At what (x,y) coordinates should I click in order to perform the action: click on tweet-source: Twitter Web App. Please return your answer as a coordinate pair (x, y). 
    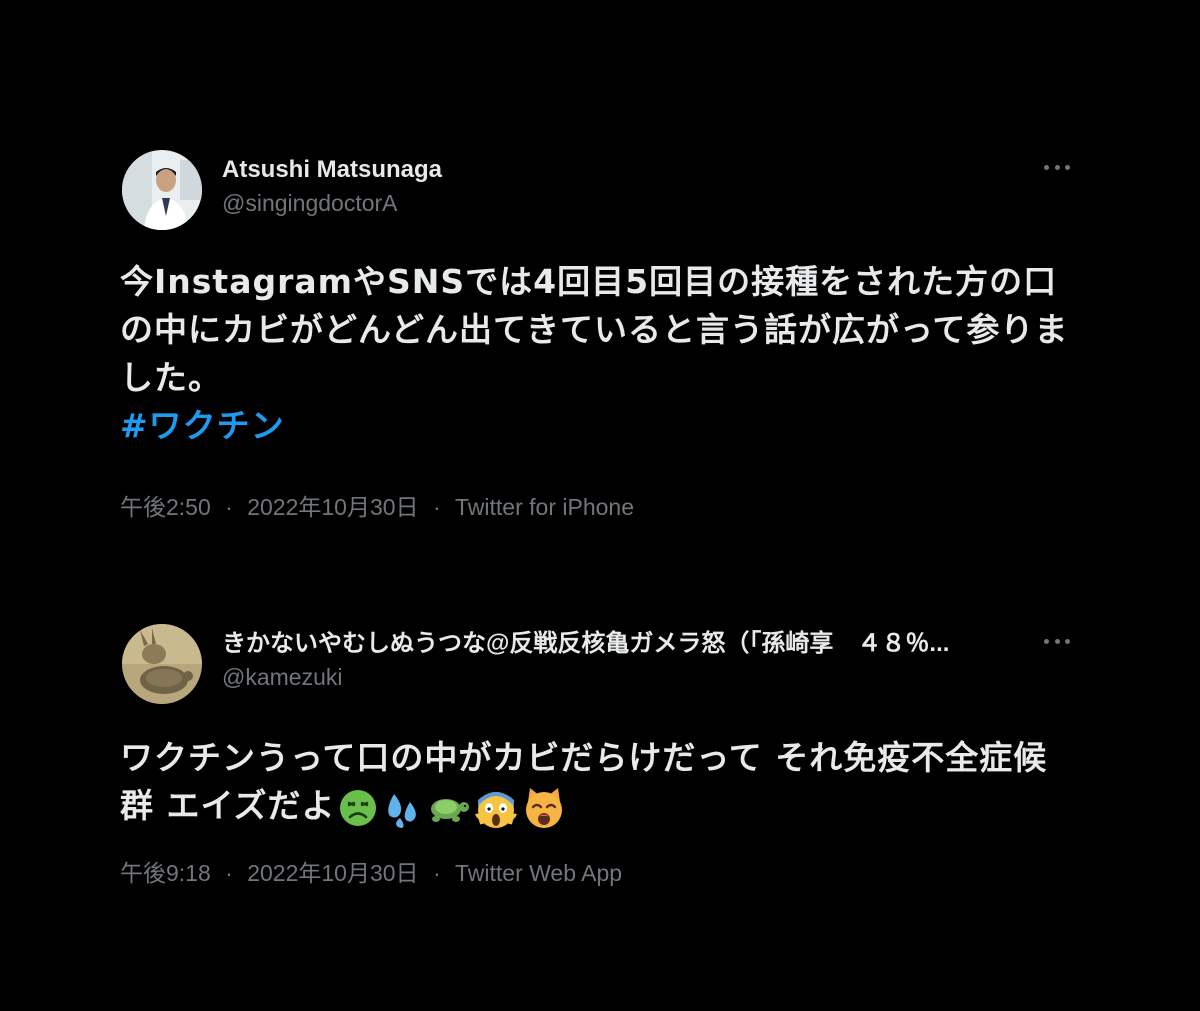
    Looking at the image, I should click on (538, 873).